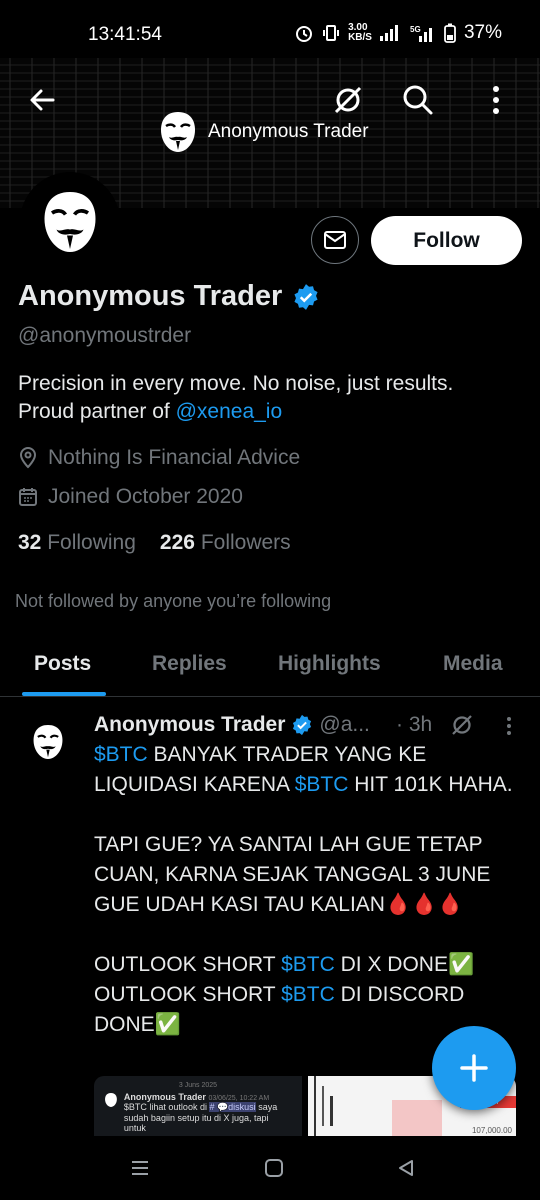 This screenshot has height=1200, width=540. I want to click on tweet-author-name: Anonymous Trader, so click(189, 725).